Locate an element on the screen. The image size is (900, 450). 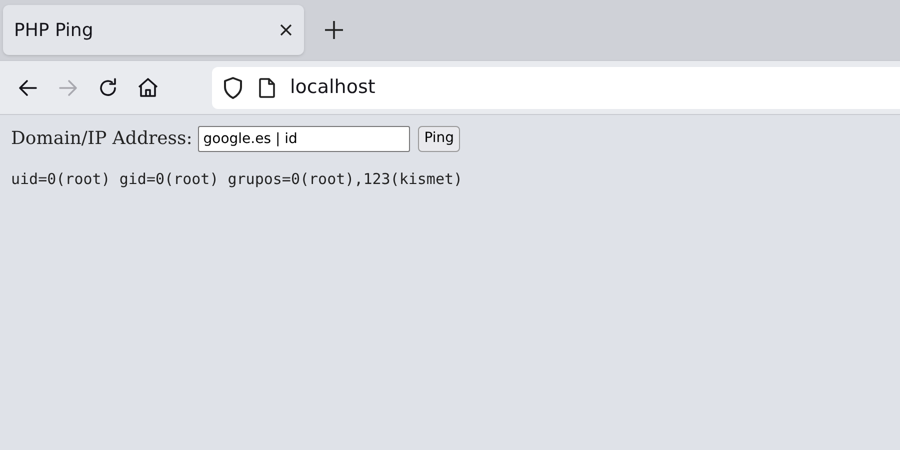
form-label: Domain/IP Address: is located at coordinates (101, 139).